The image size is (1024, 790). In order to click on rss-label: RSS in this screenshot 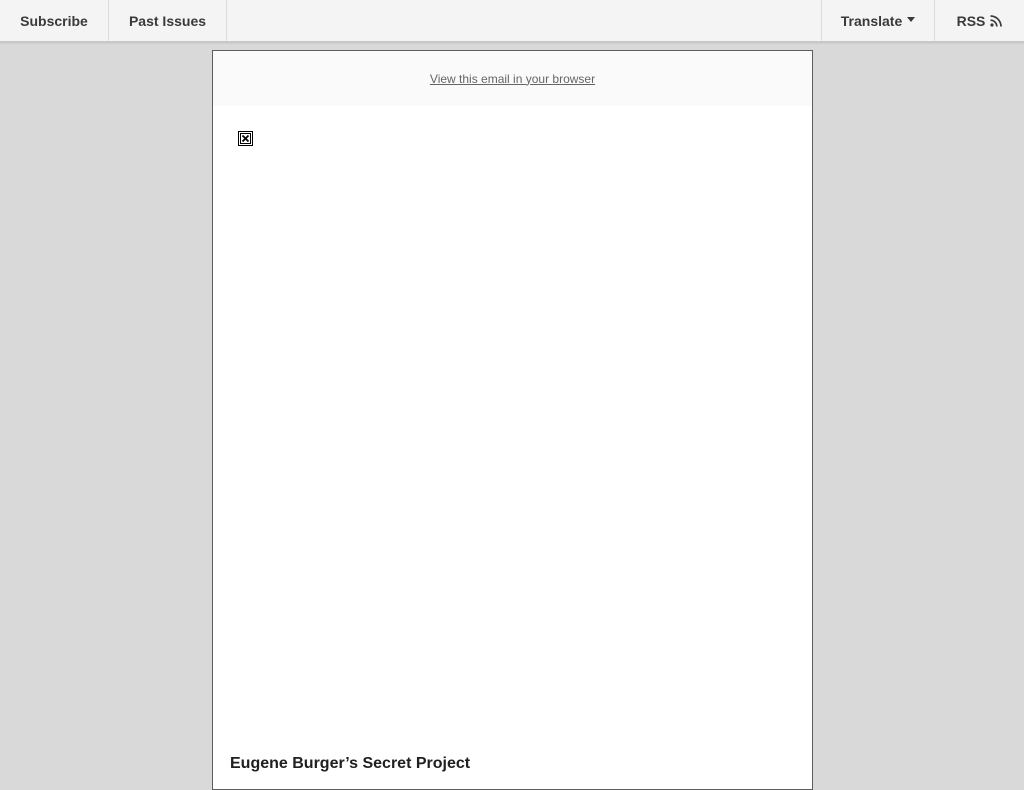, I will do `click(971, 20)`.